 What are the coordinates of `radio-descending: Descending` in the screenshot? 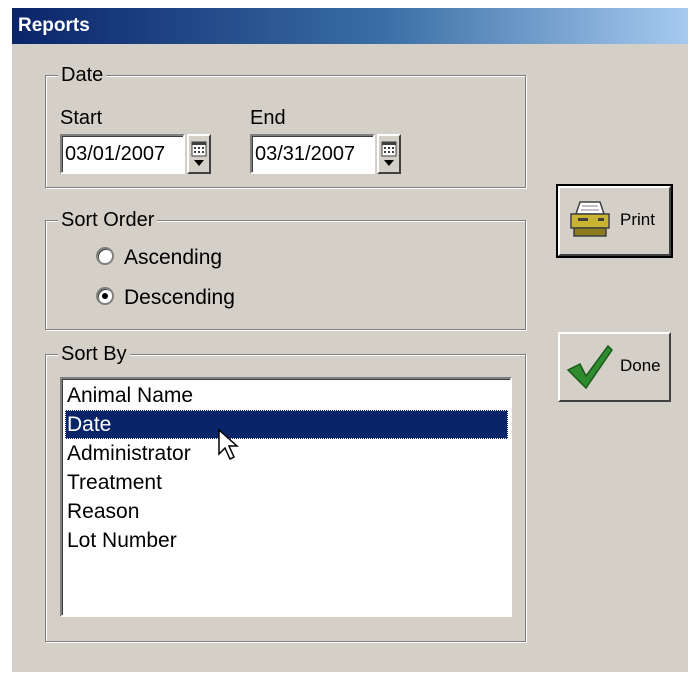 It's located at (165, 298).